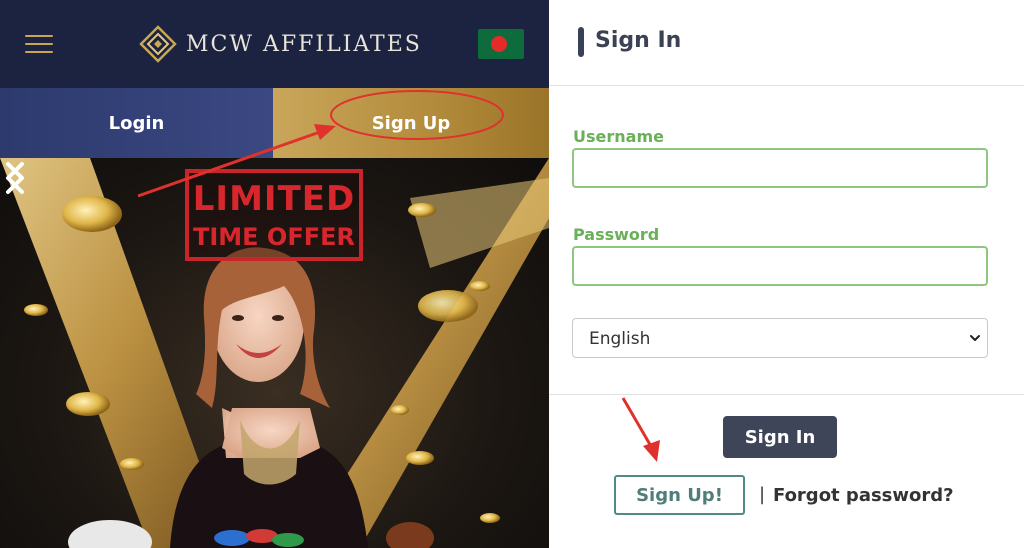 The width and height of the screenshot is (1024, 548). Describe the element at coordinates (620, 339) in the screenshot. I see `language-select-value: English` at that location.